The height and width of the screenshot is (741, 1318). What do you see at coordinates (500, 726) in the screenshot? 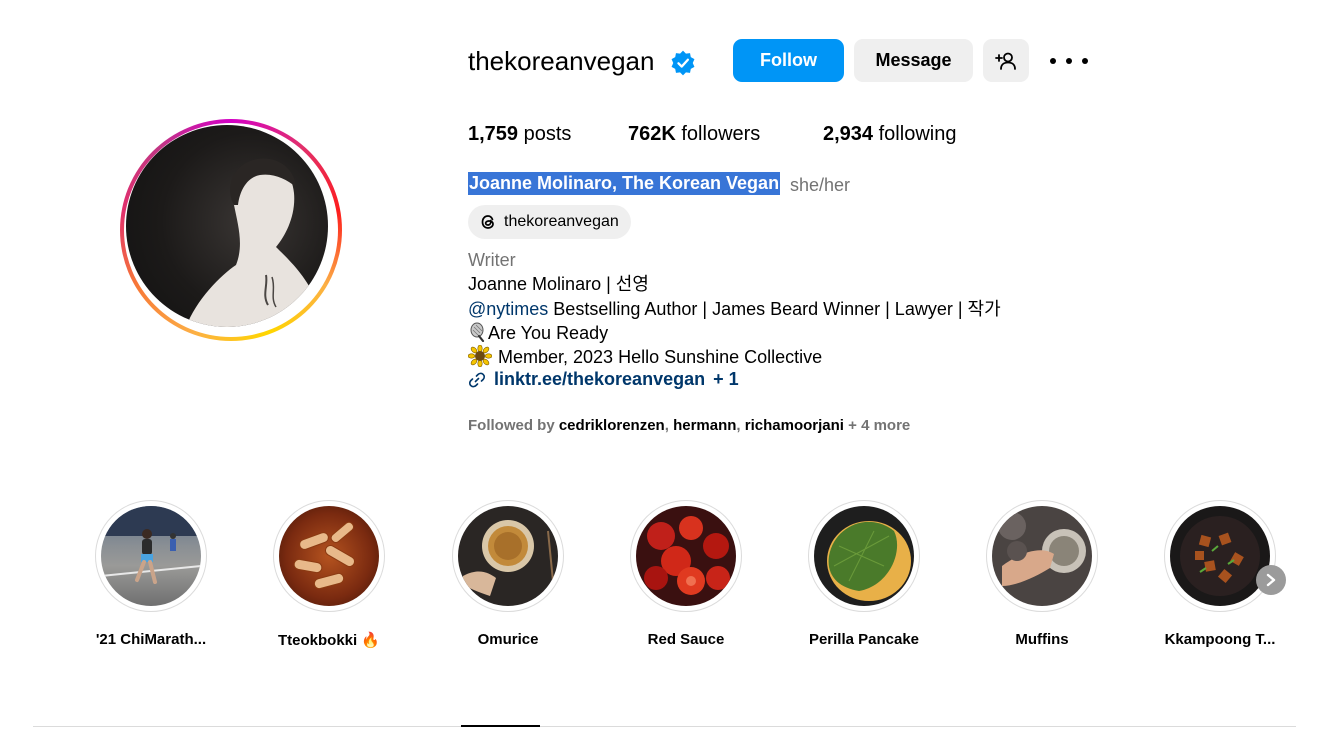
I see `active-tab-indicator` at bounding box center [500, 726].